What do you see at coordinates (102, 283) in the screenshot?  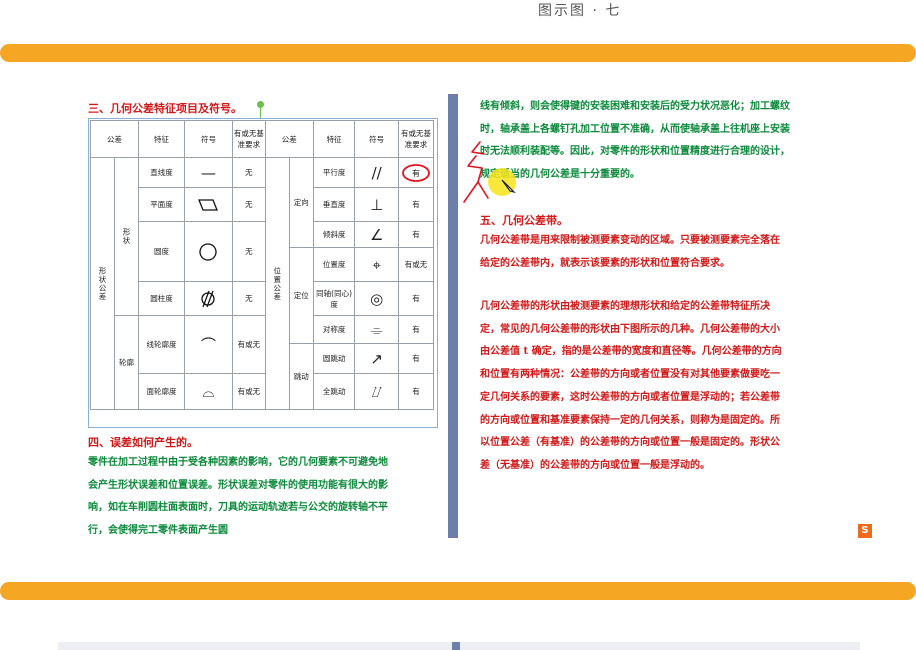 I see `group-form-tolerance: 形状公差` at bounding box center [102, 283].